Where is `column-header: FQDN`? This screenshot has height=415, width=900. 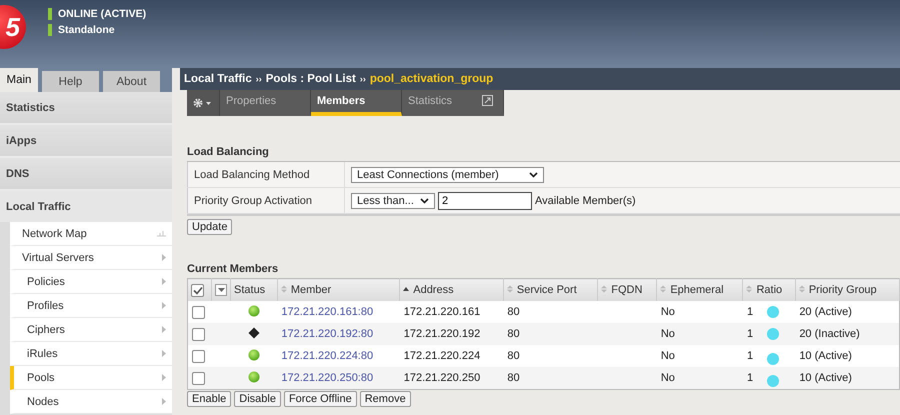
column-header: FQDN is located at coordinates (627, 289).